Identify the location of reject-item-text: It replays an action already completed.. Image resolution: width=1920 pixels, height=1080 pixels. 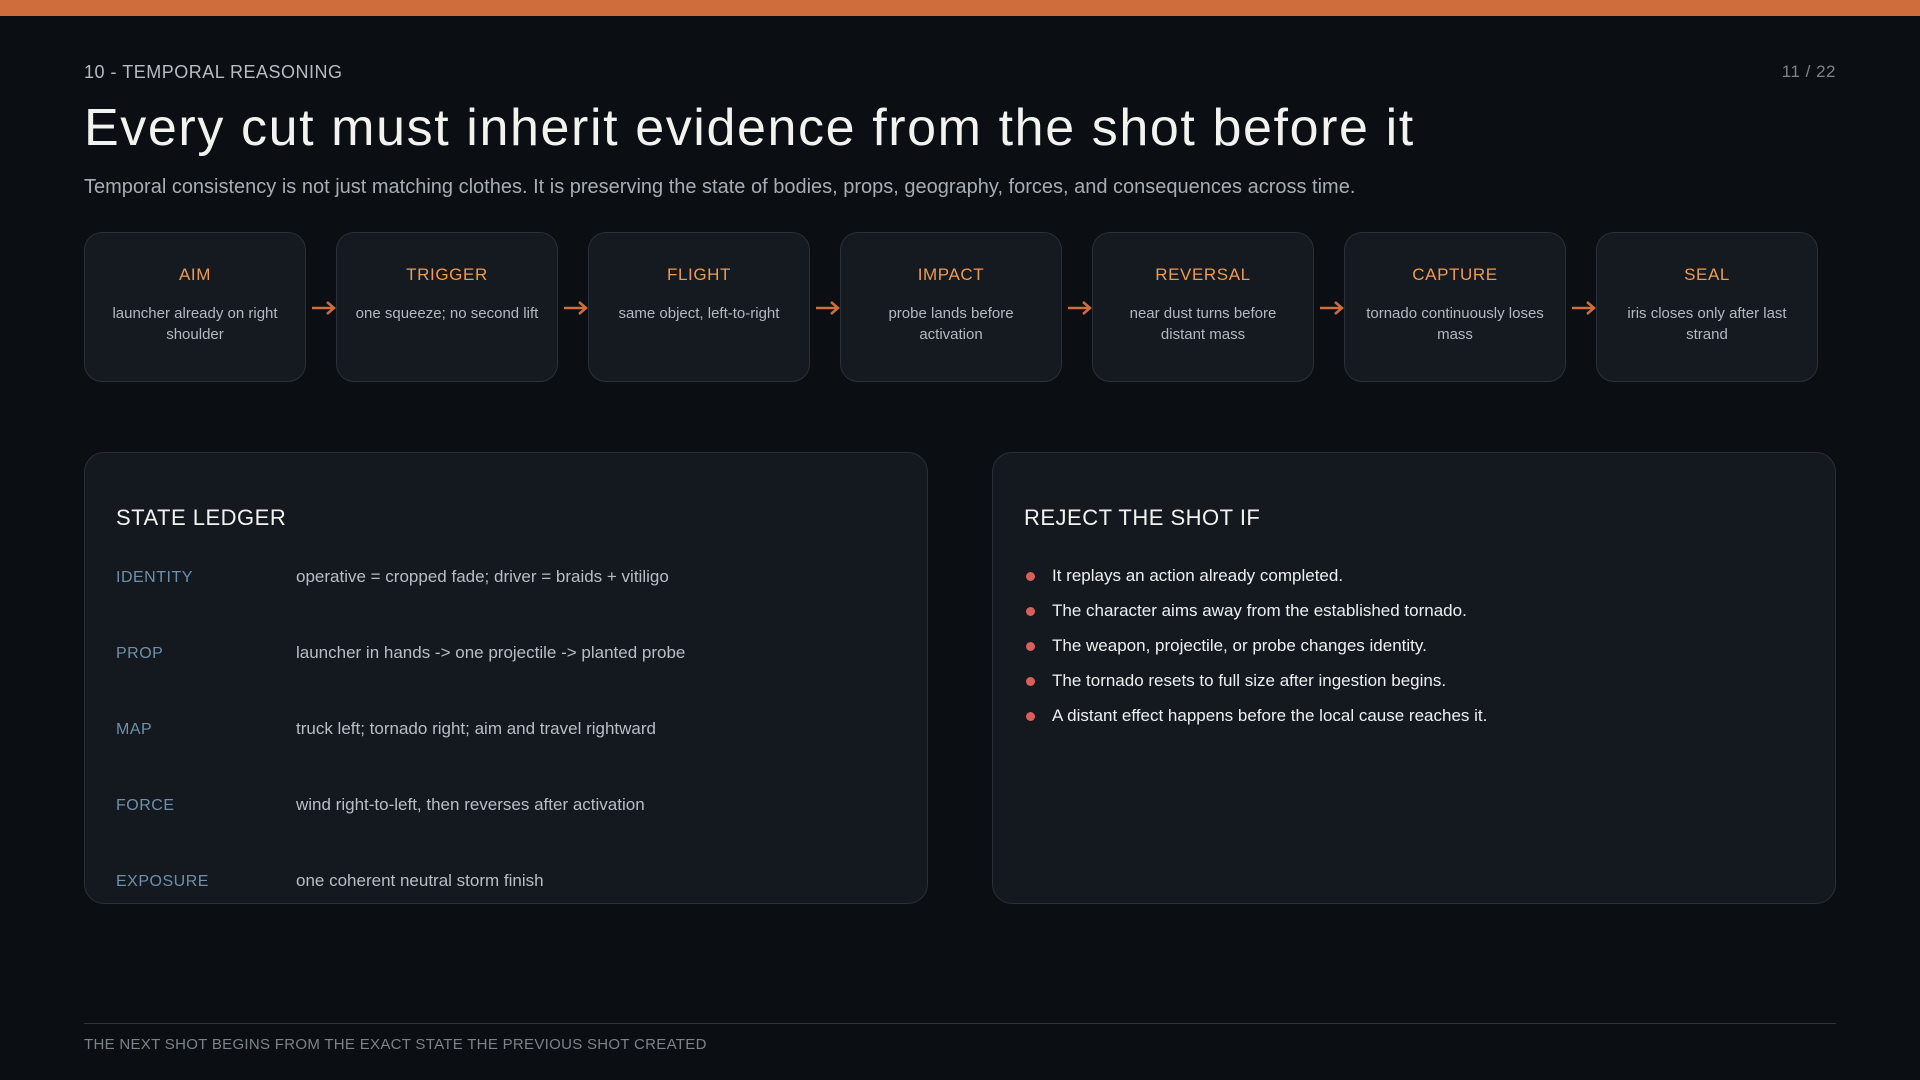
(1198, 575).